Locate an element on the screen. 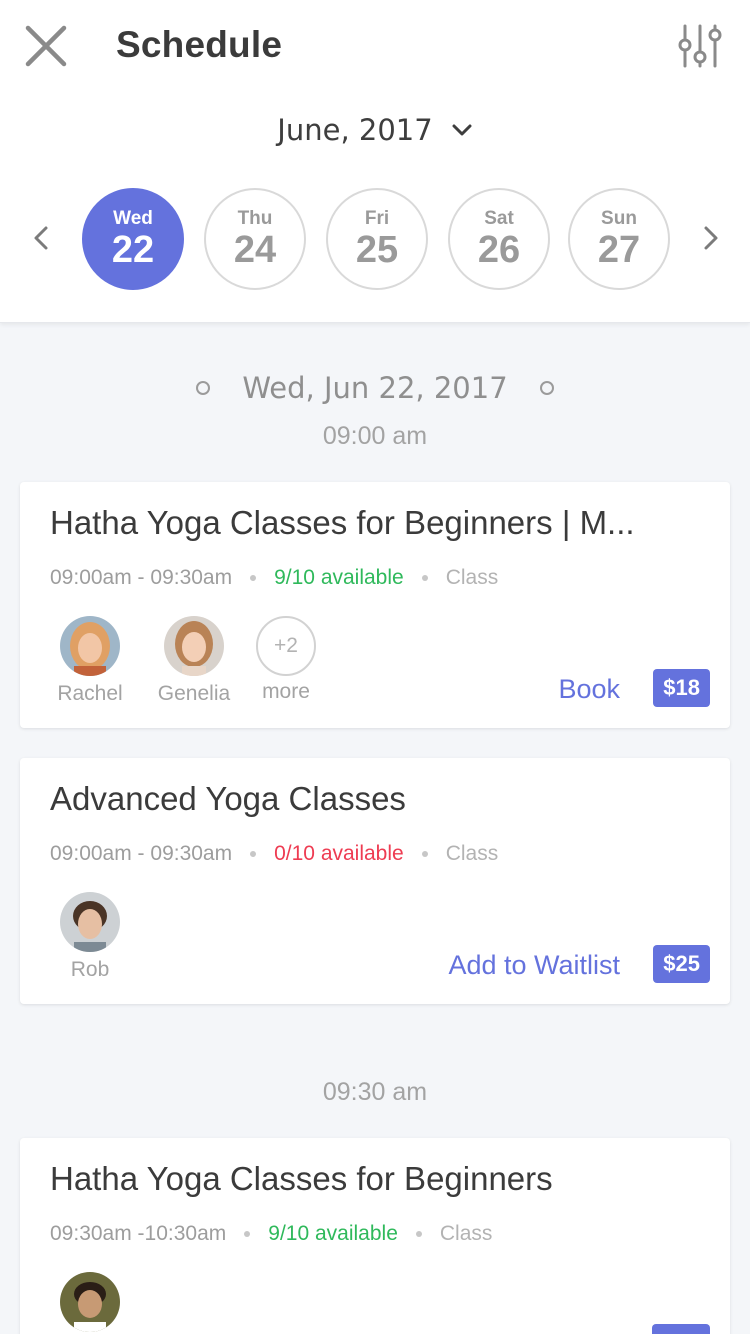 The width and height of the screenshot is (750, 1334). day-number: 22 is located at coordinates (133, 250).